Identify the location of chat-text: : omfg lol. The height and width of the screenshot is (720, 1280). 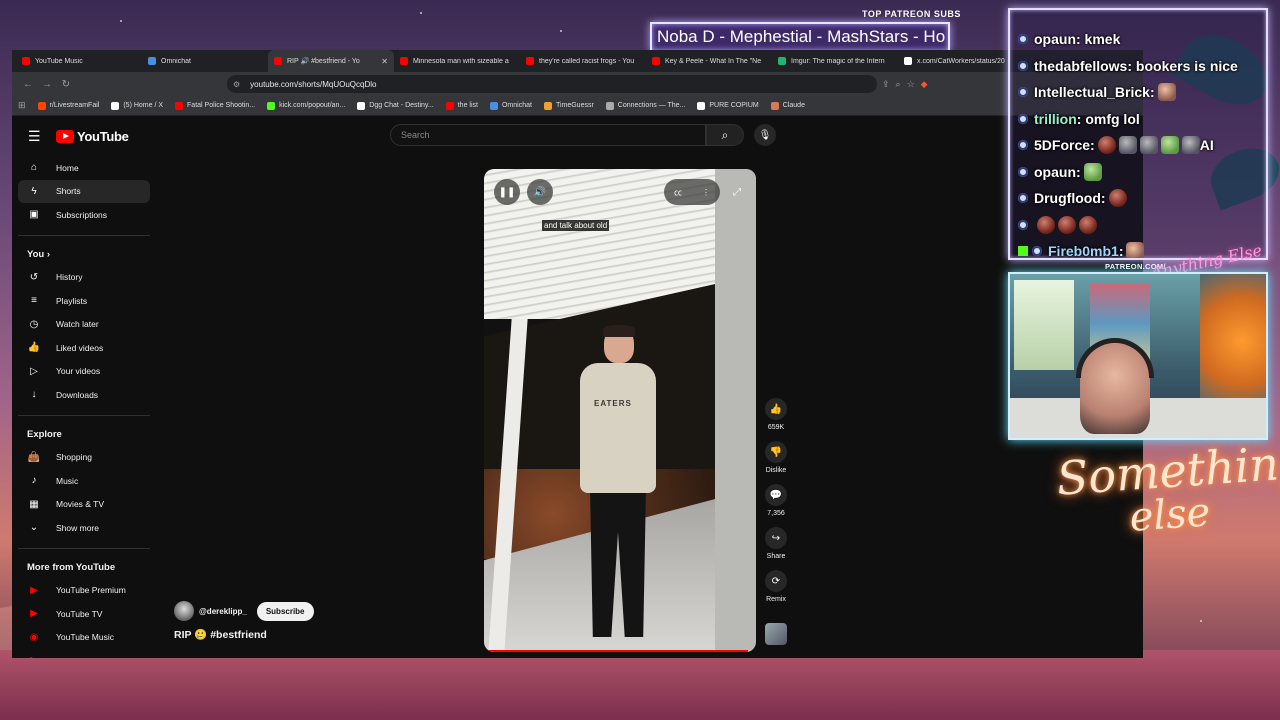
(1108, 118).